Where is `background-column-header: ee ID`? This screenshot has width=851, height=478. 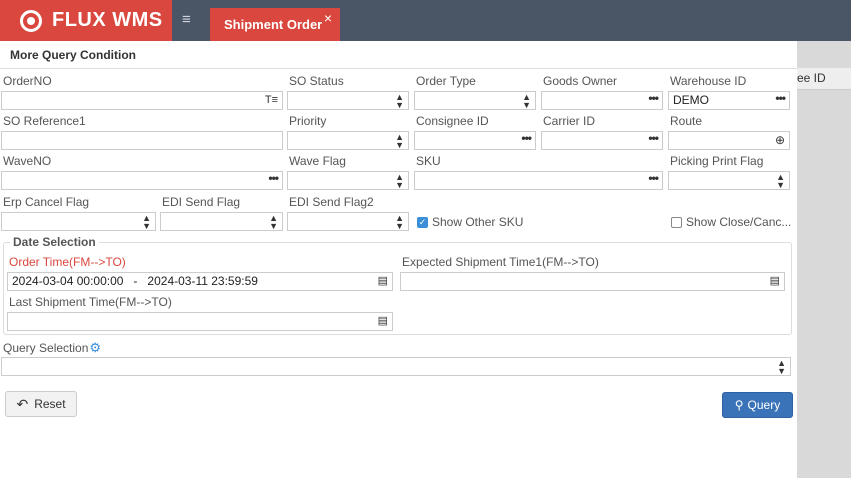
background-column-header: ee ID is located at coordinates (824, 79).